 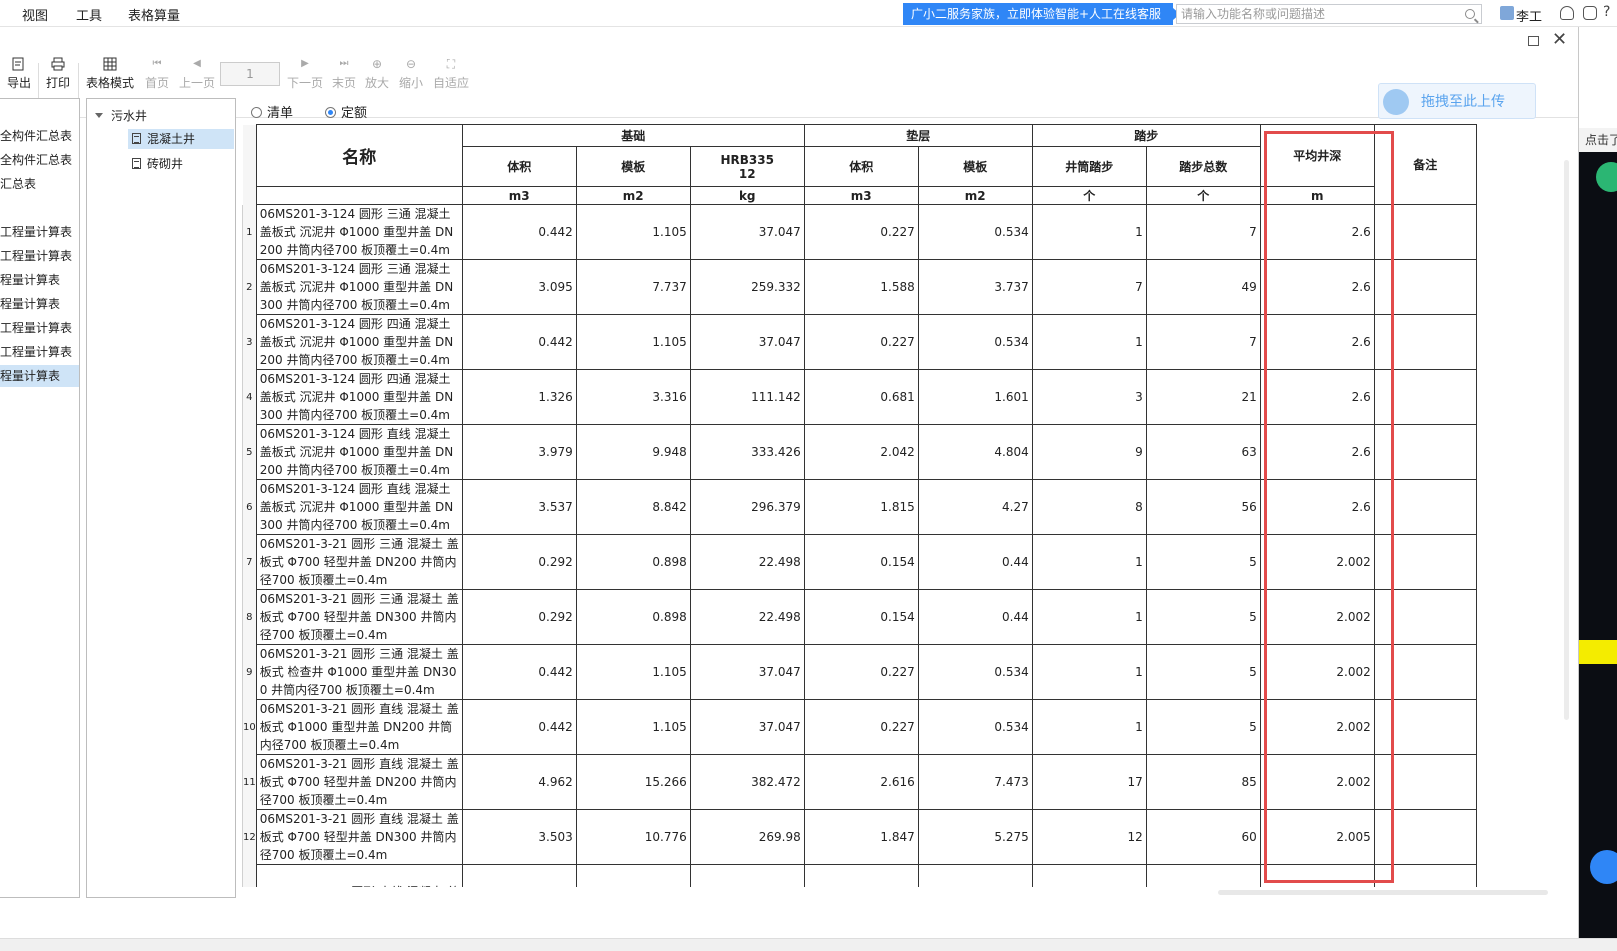 What do you see at coordinates (1089, 452) in the screenshot?
I see `cell-shaft-steps: 9` at bounding box center [1089, 452].